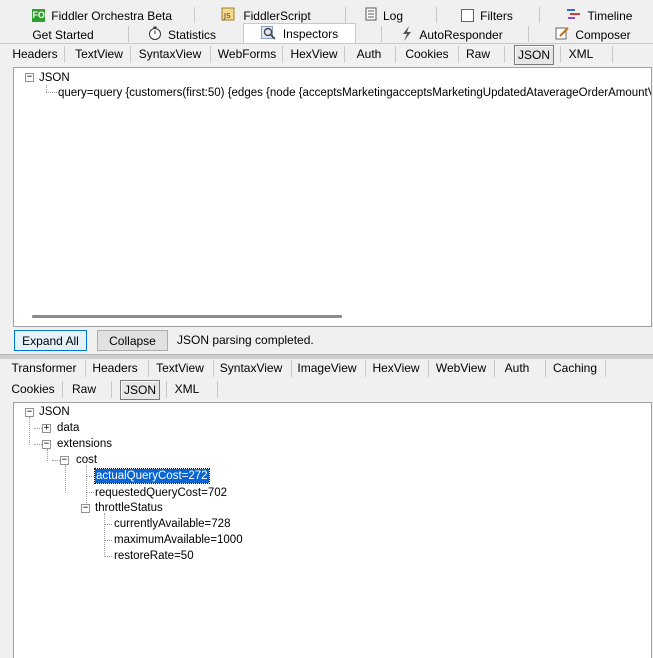 The height and width of the screenshot is (658, 653). I want to click on expand-toggle-icon: +, so click(46, 428).